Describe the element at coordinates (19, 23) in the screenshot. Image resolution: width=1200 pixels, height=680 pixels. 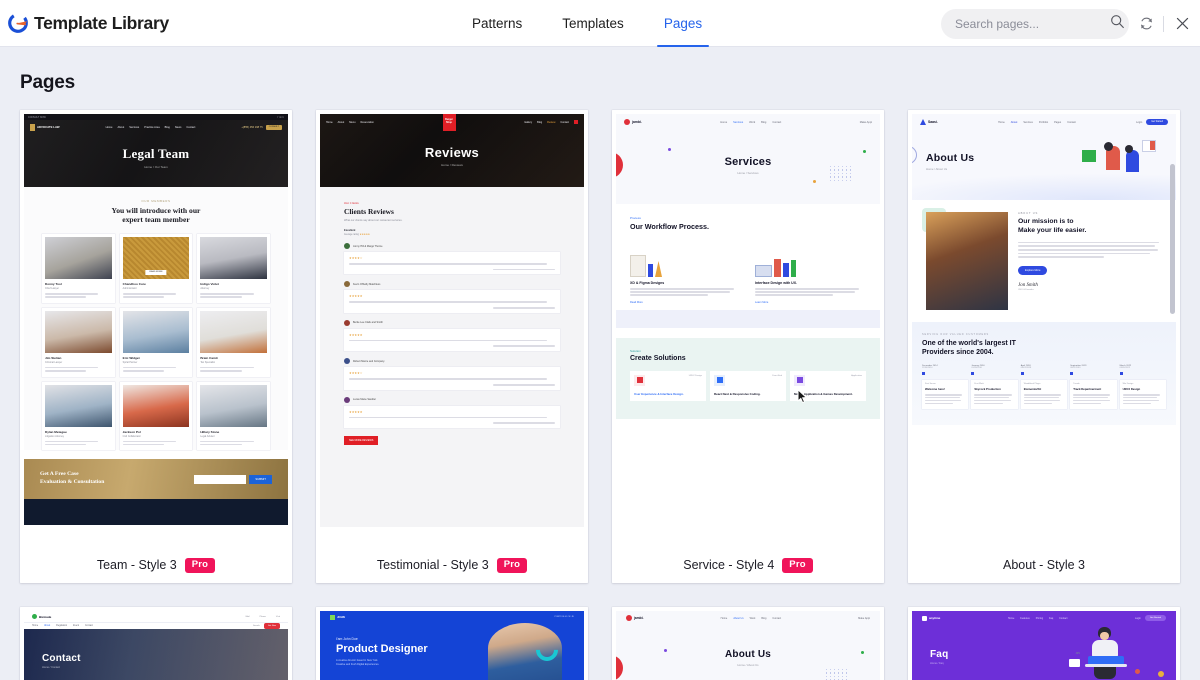
I see `gutenberg-g-icon` at that location.